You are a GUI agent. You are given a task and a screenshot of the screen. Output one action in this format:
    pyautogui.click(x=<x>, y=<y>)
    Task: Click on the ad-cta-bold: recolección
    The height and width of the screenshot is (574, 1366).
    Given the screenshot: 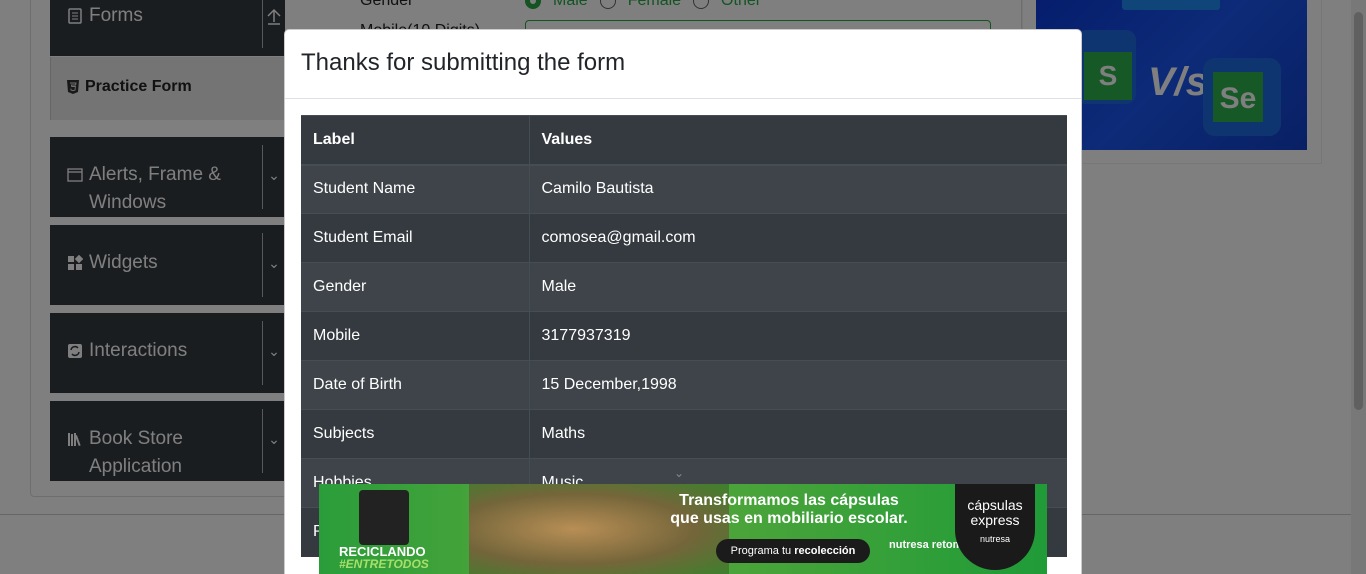 What is the action you would take?
    pyautogui.click(x=825, y=551)
    